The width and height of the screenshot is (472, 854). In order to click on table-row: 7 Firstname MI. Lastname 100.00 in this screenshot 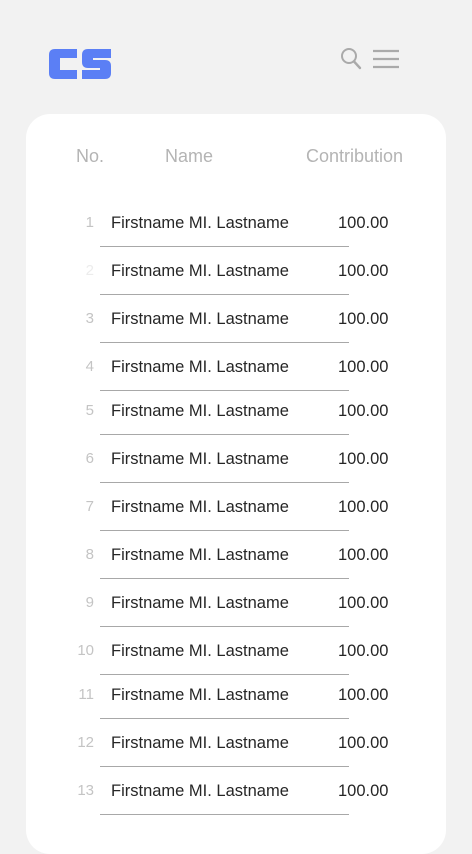, I will do `click(236, 514)`.